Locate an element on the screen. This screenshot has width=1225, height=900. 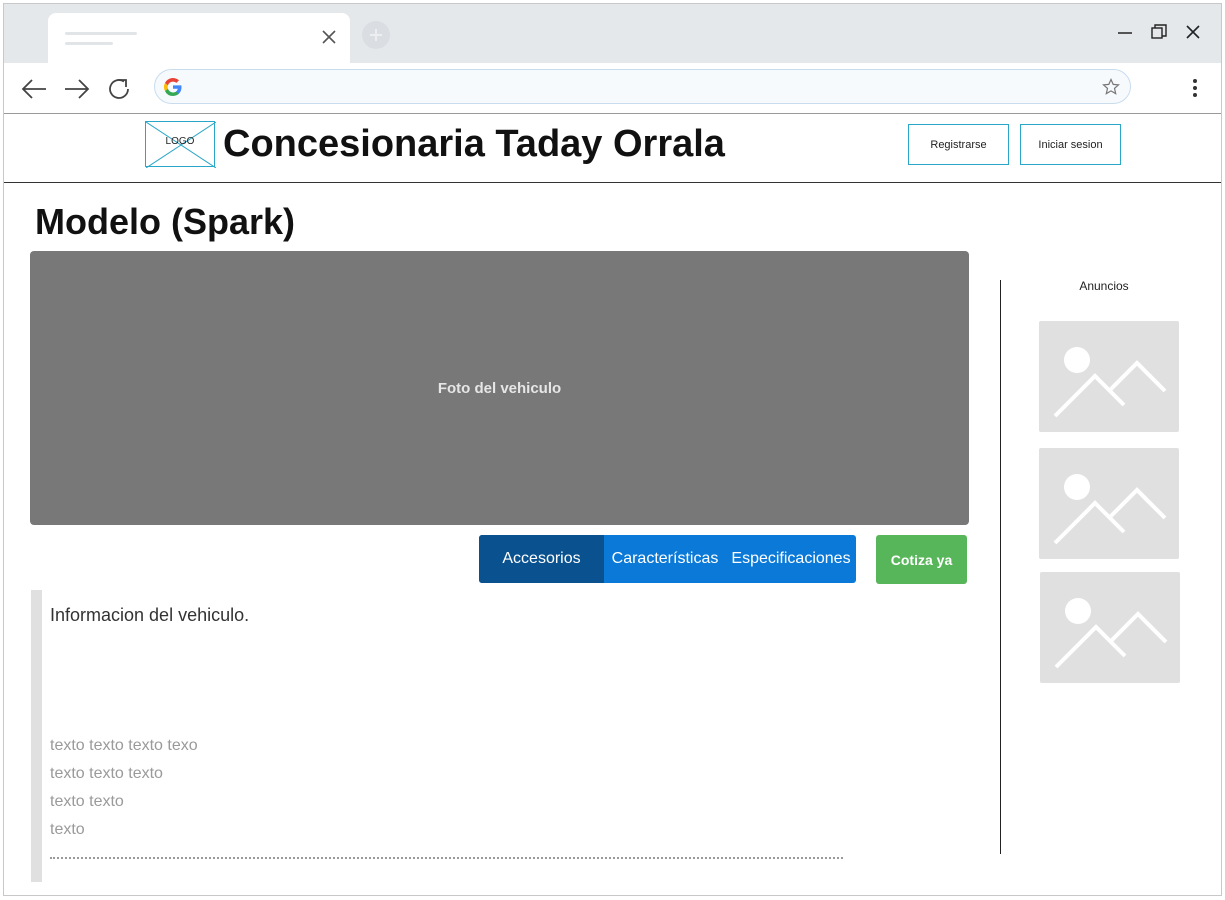
vehicle-photo-label: Foto del vehiculo is located at coordinates (499, 388).